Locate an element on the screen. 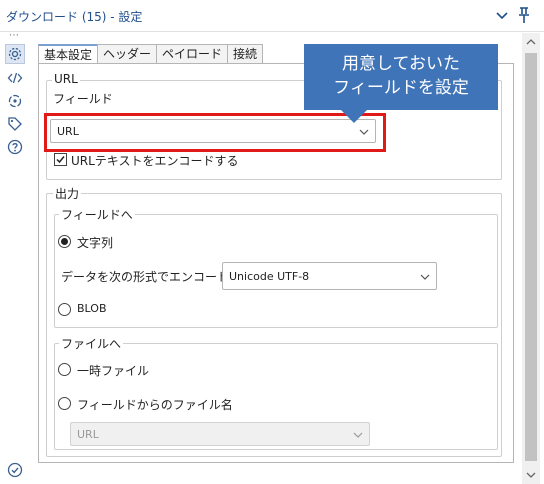  temp-file-label: 一時ファイル is located at coordinates (113, 371).